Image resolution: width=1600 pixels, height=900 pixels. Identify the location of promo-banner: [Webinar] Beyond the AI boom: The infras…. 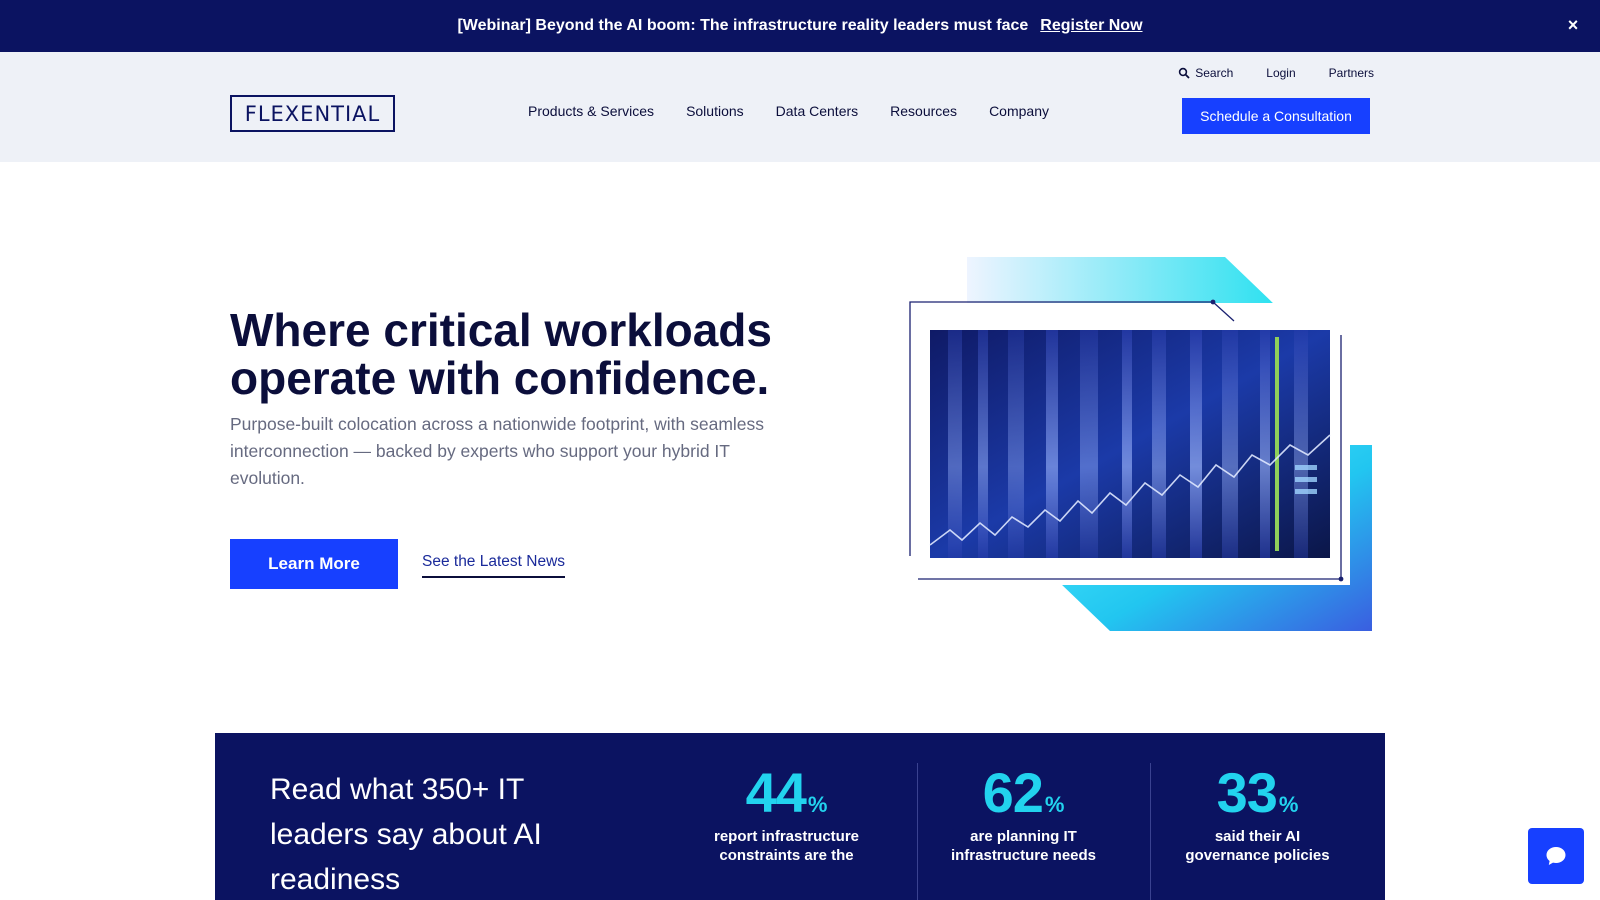
(800, 26).